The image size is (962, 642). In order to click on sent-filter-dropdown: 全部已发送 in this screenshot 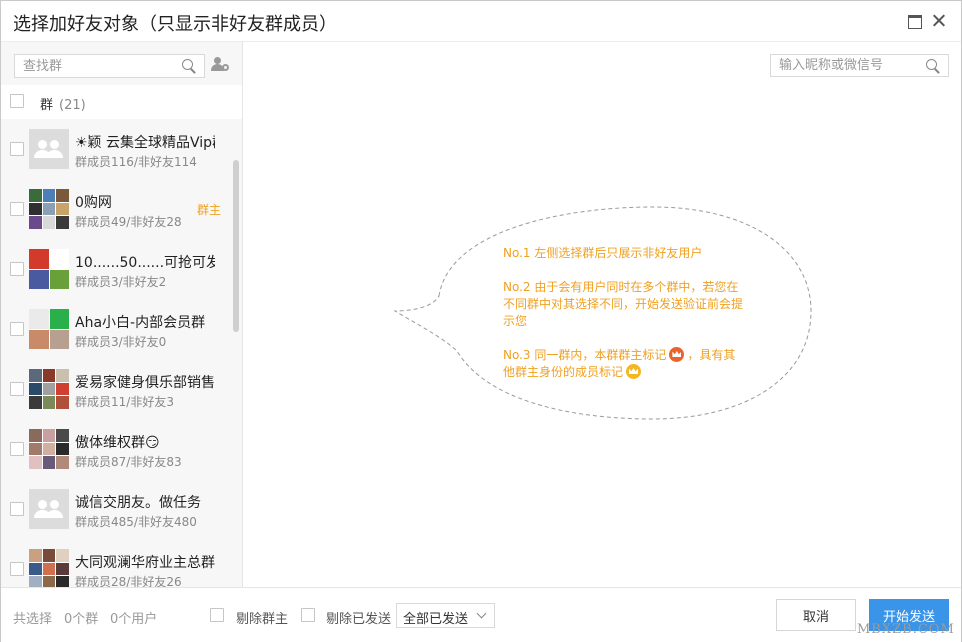, I will do `click(445, 615)`.